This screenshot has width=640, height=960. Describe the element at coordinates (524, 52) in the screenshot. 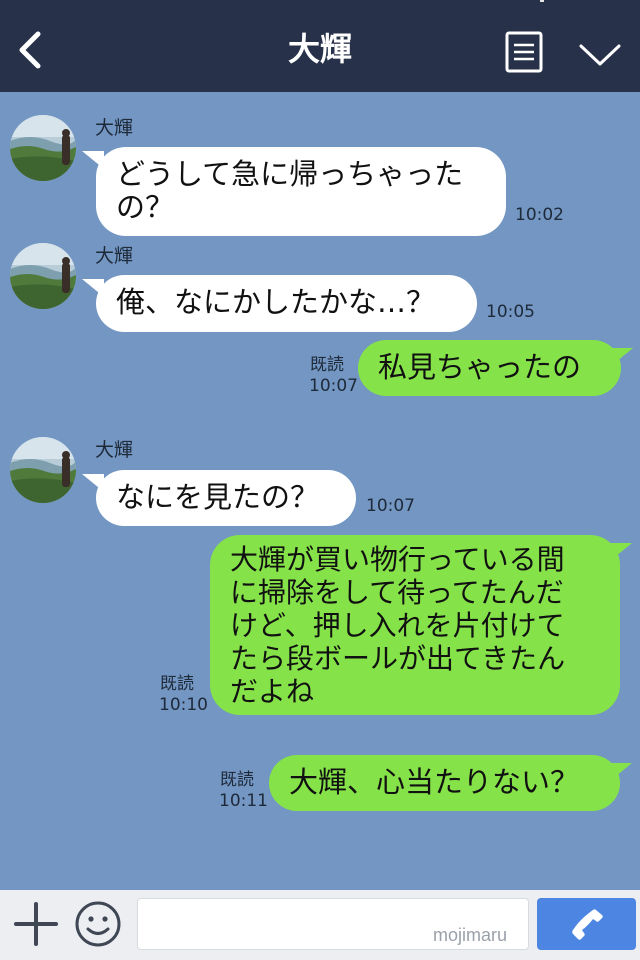

I see `menu-list-icon` at that location.